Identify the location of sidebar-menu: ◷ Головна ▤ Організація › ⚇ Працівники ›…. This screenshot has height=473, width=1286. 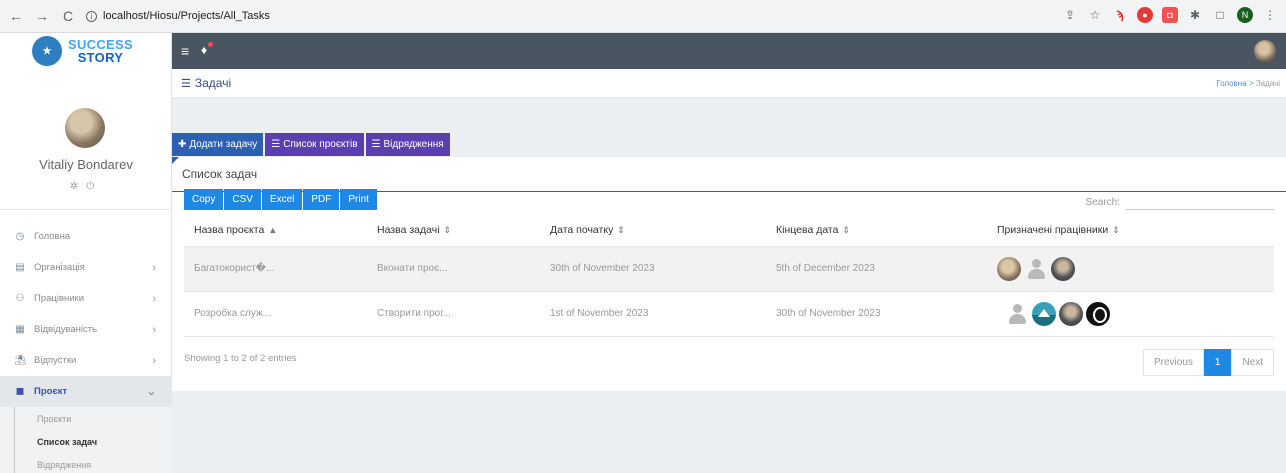
(86, 347).